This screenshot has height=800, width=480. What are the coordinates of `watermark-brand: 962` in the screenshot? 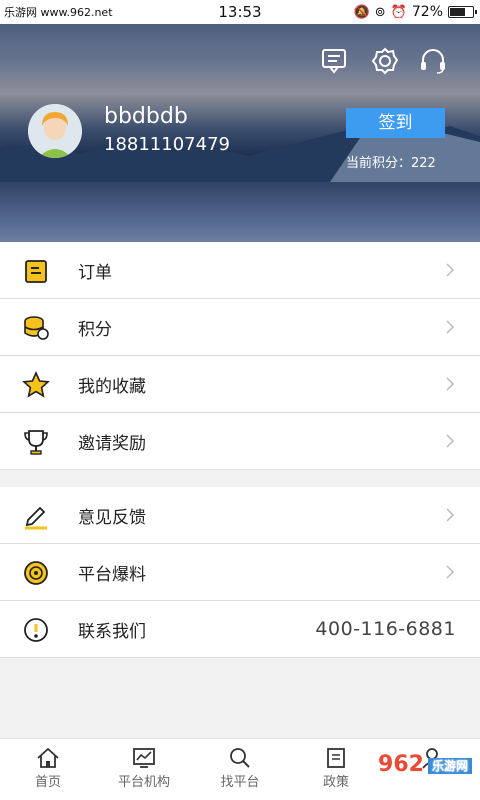 It's located at (401, 764).